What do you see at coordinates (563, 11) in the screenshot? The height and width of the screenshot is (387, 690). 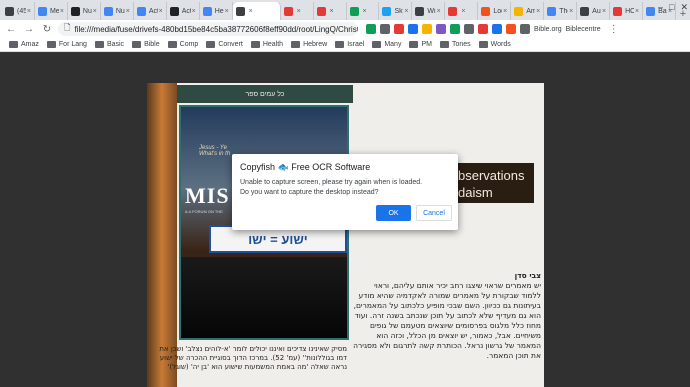 I see `tab-title: The` at bounding box center [563, 11].